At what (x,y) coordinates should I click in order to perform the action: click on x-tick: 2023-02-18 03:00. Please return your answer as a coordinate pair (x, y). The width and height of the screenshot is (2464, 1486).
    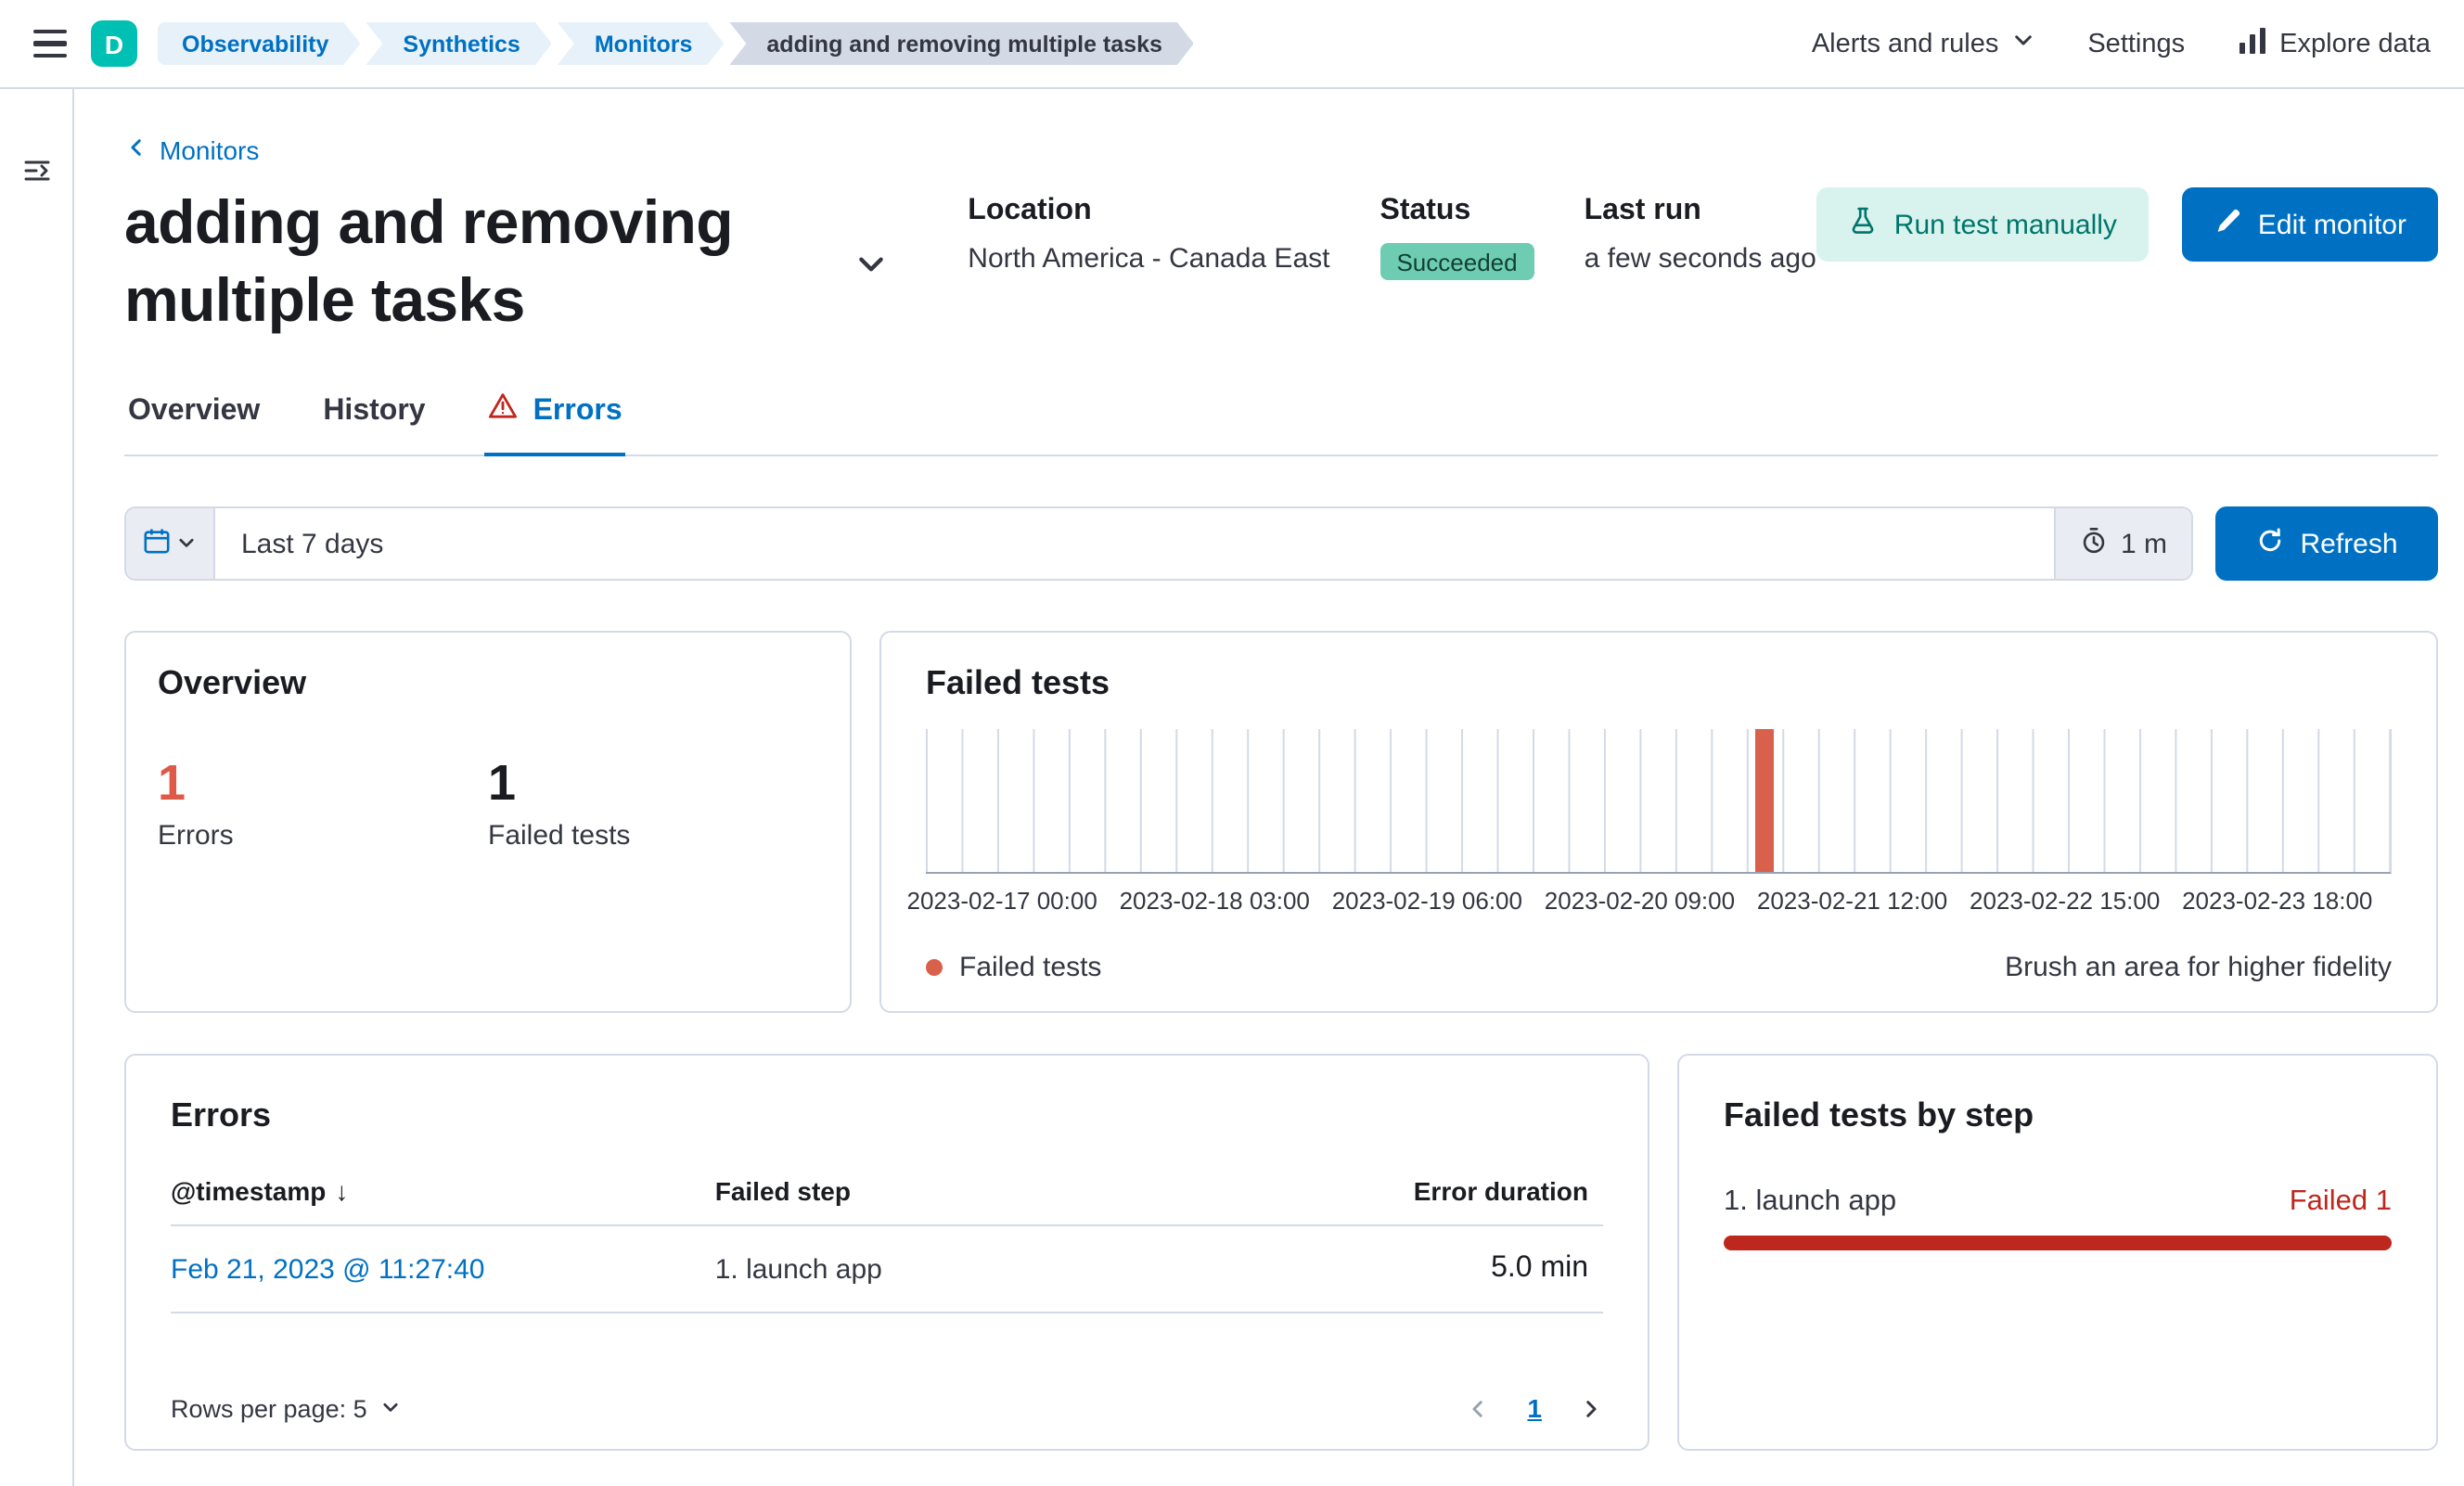
    Looking at the image, I should click on (1214, 901).